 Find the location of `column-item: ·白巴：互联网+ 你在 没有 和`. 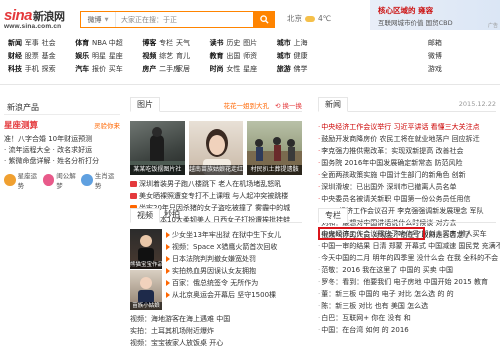

column-item: ·白巴：互联网+ 你在 没有 和 is located at coordinates (409, 318).